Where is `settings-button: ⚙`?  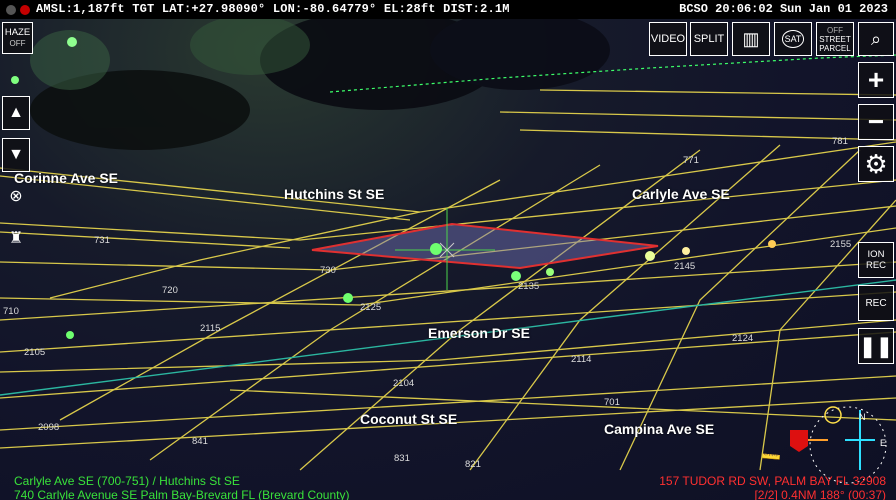
settings-button: ⚙ is located at coordinates (876, 164).